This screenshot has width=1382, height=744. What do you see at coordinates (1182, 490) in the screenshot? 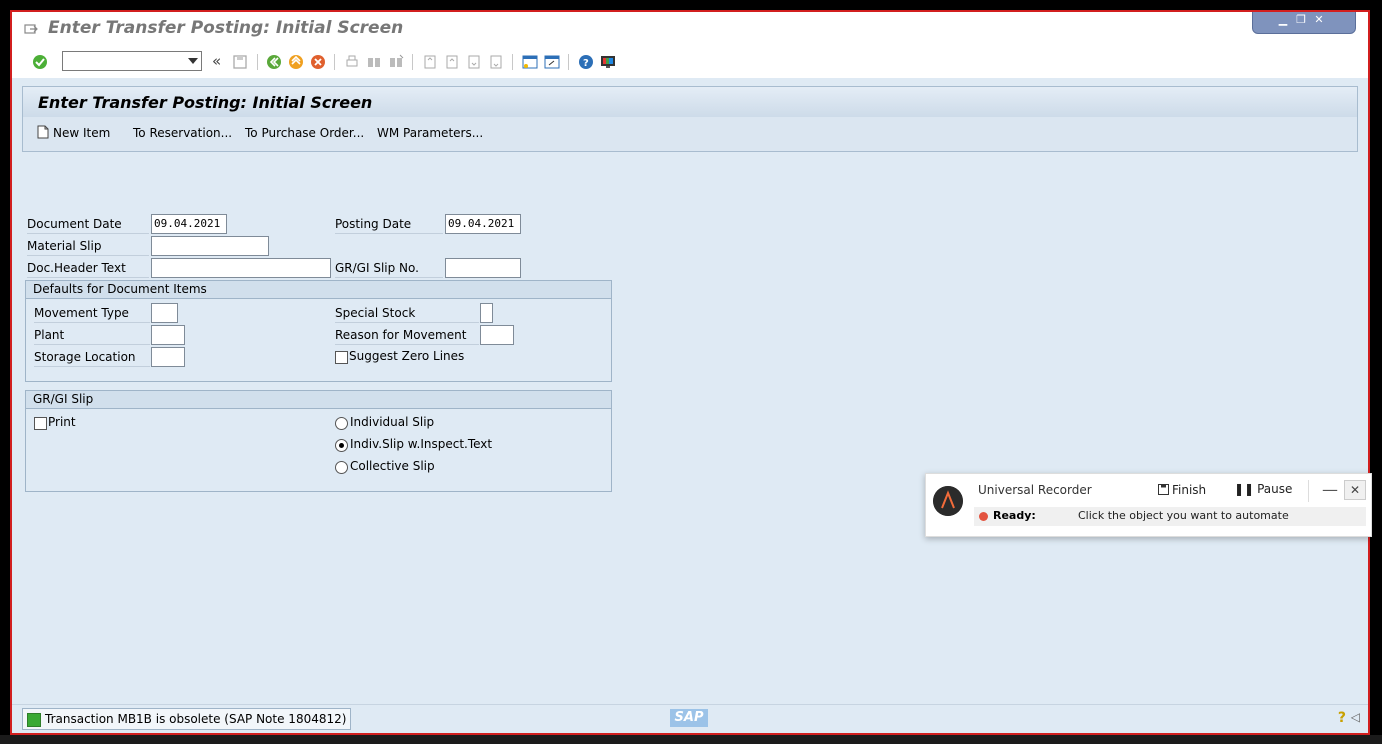
I see `finish-button: Finish` at bounding box center [1182, 490].